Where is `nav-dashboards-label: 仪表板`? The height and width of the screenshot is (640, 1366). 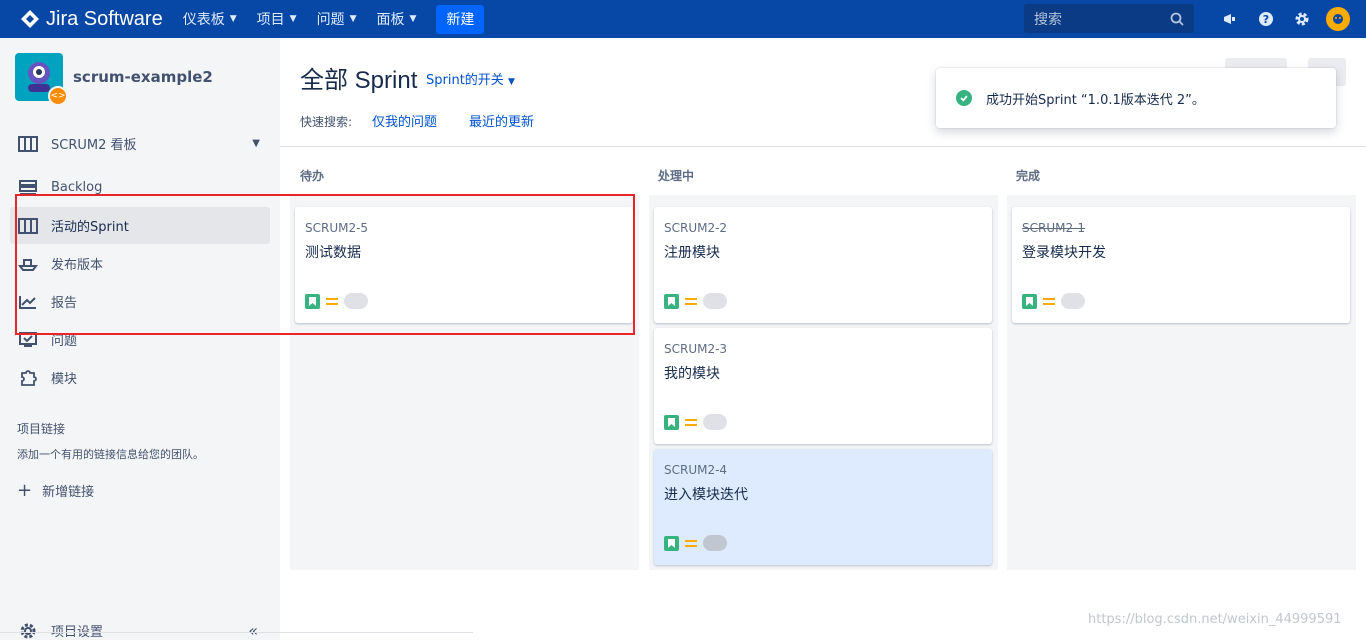 nav-dashboards-label: 仪表板 is located at coordinates (203, 20).